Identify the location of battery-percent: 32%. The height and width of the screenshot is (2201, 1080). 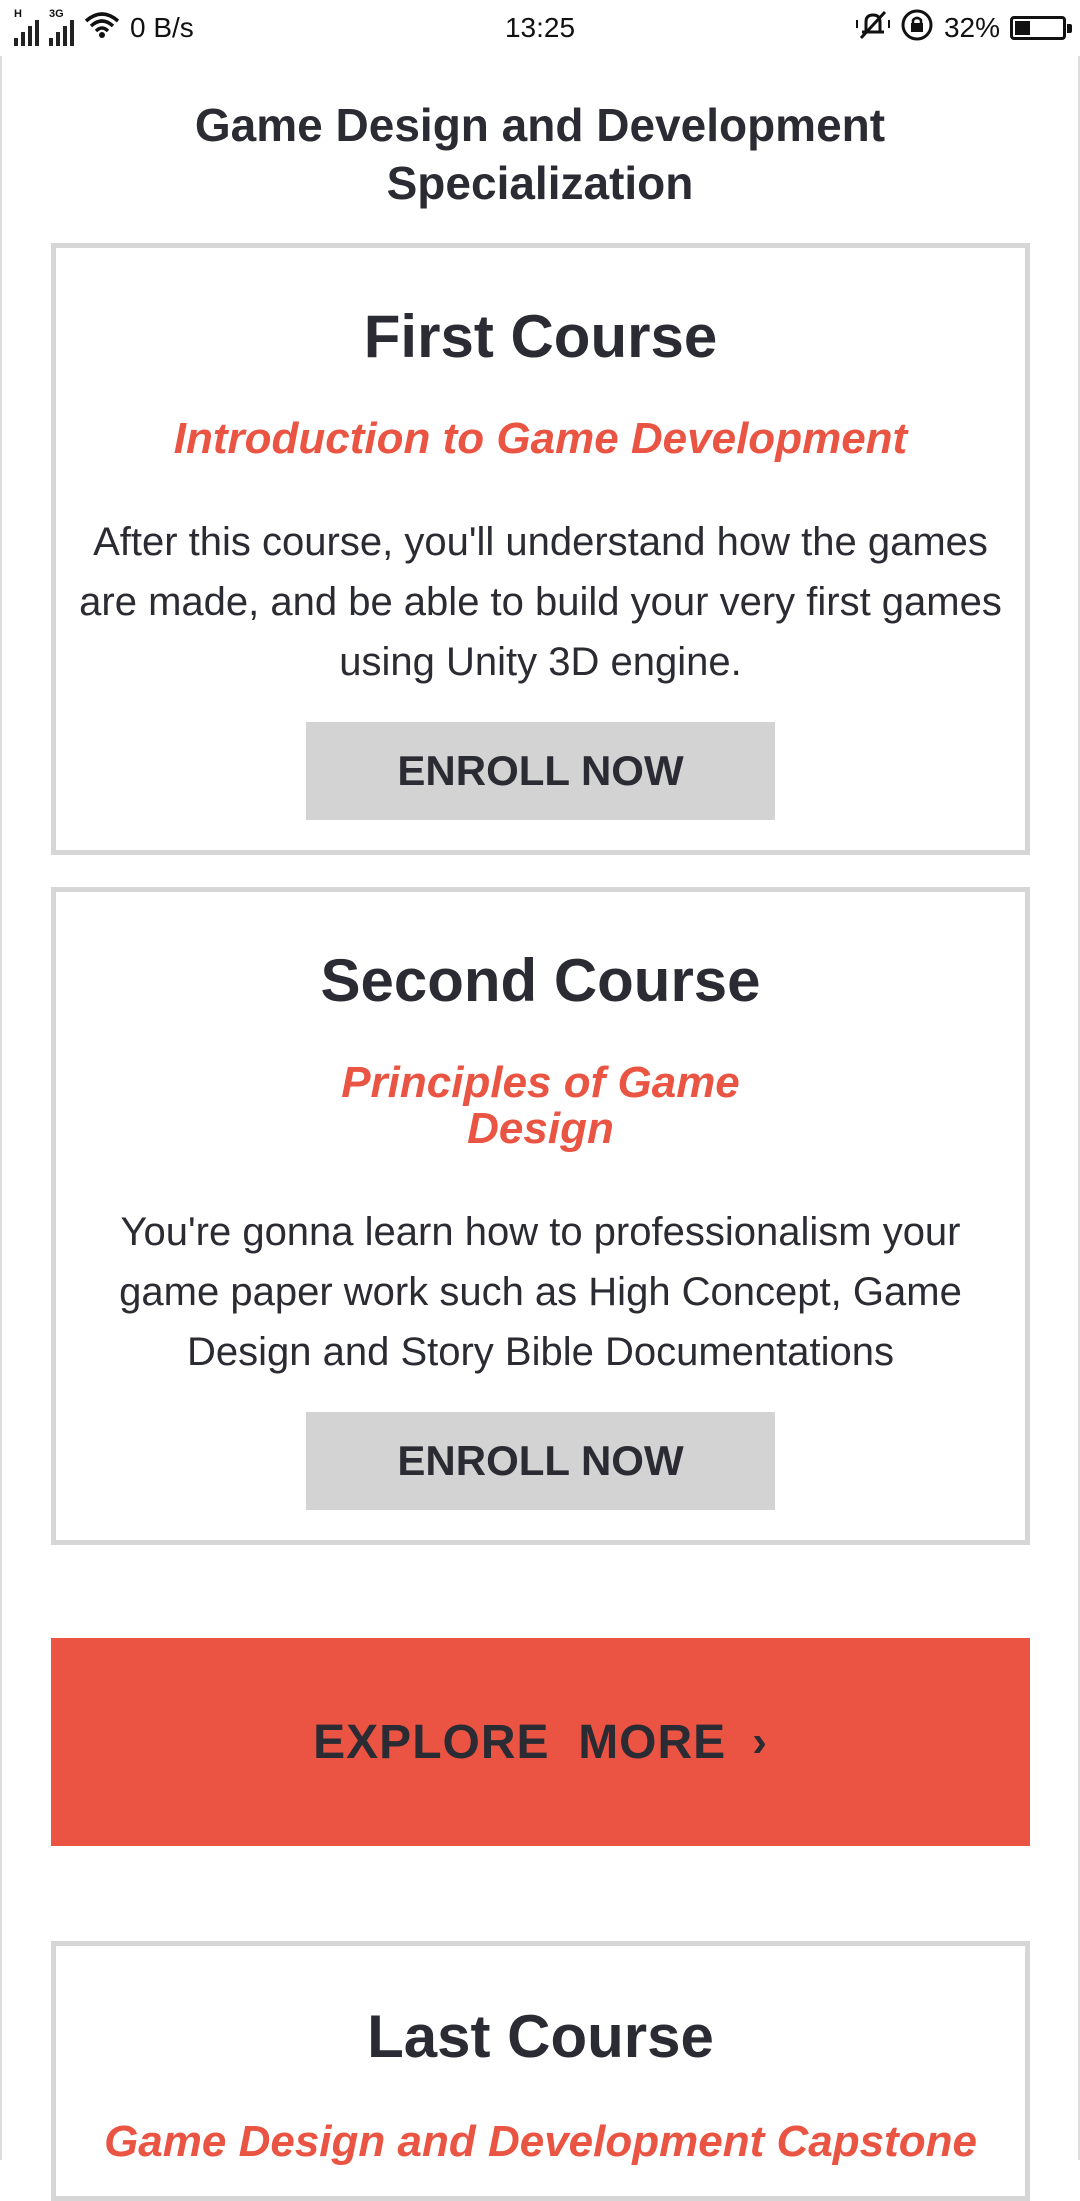
(971, 27).